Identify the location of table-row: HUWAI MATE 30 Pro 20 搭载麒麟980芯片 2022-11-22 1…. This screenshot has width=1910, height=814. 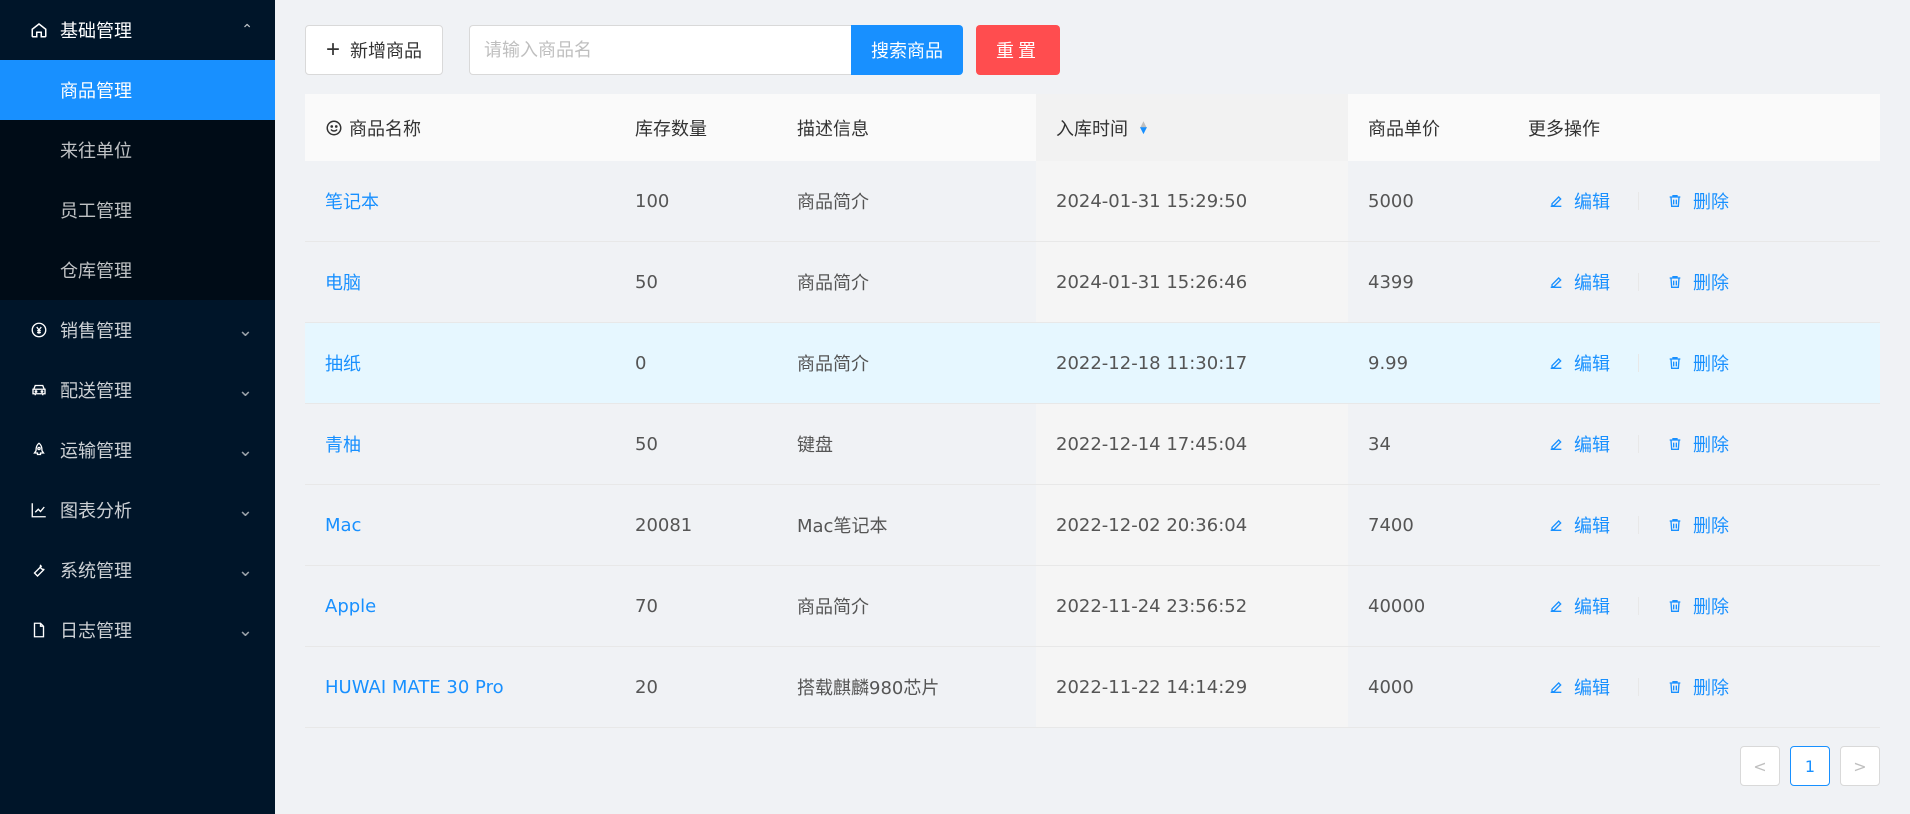
(1092, 687).